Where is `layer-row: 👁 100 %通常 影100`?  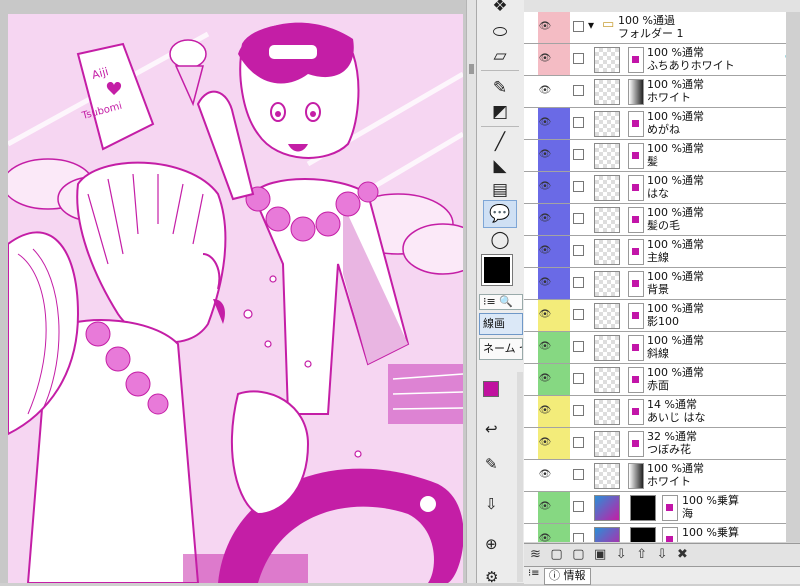 layer-row: 👁 100 %通常 影100 is located at coordinates (662, 316).